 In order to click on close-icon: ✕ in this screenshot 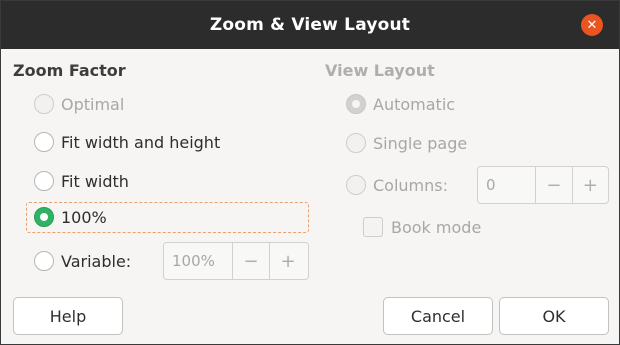, I will do `click(592, 25)`.